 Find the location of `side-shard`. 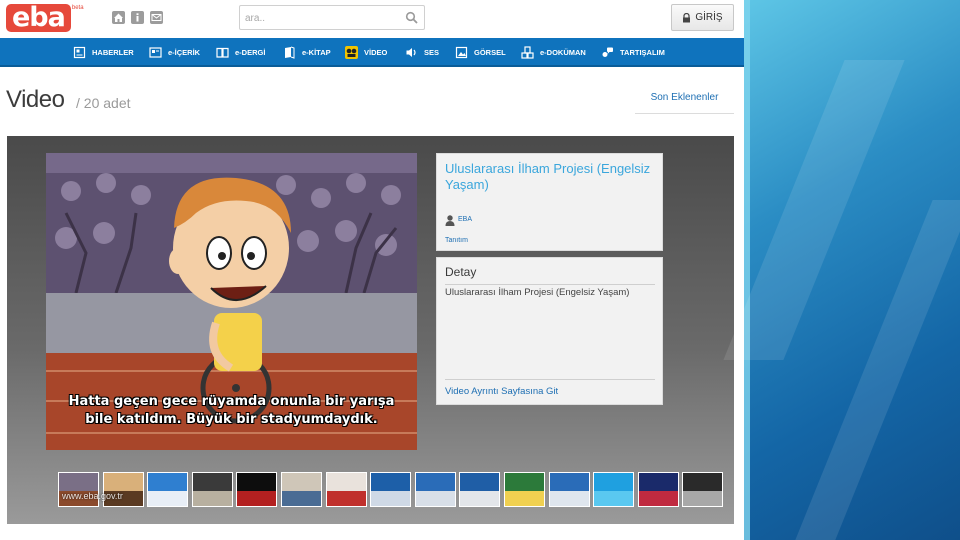

side-shard is located at coordinates (814, 210).